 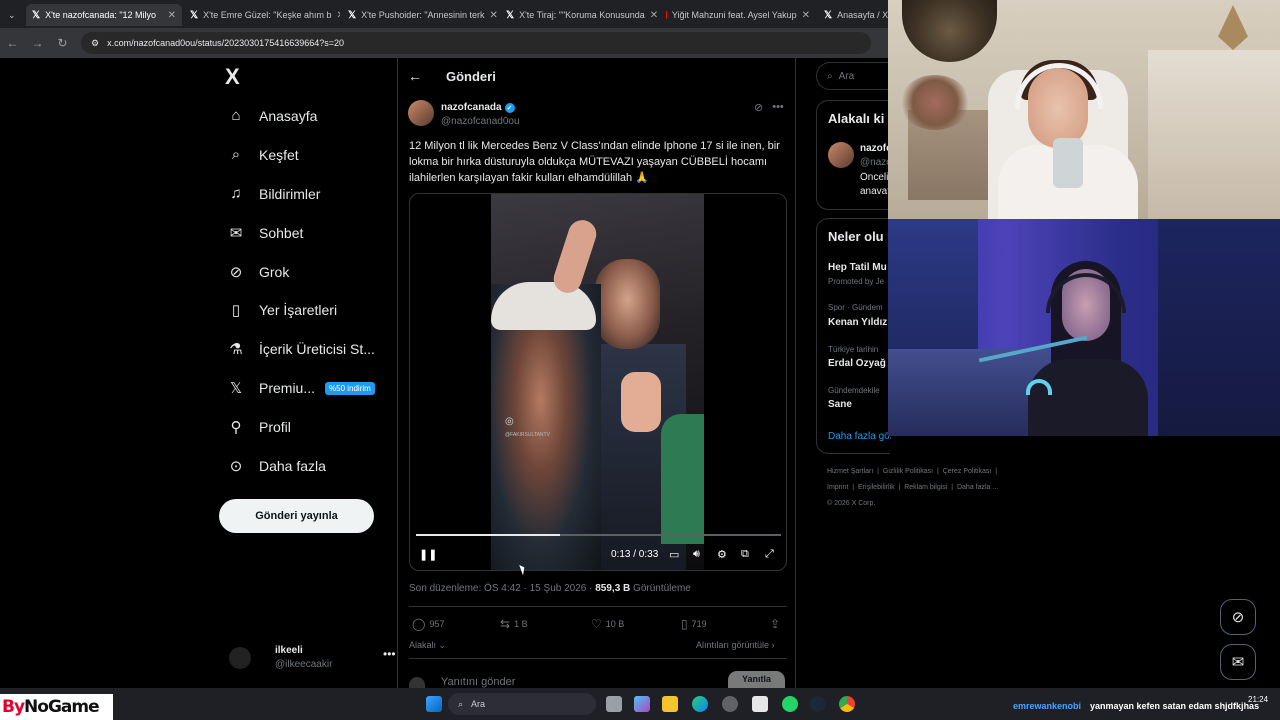 What do you see at coordinates (272, 115) in the screenshot?
I see `nav-item-home: ⌂ Anasayfa` at bounding box center [272, 115].